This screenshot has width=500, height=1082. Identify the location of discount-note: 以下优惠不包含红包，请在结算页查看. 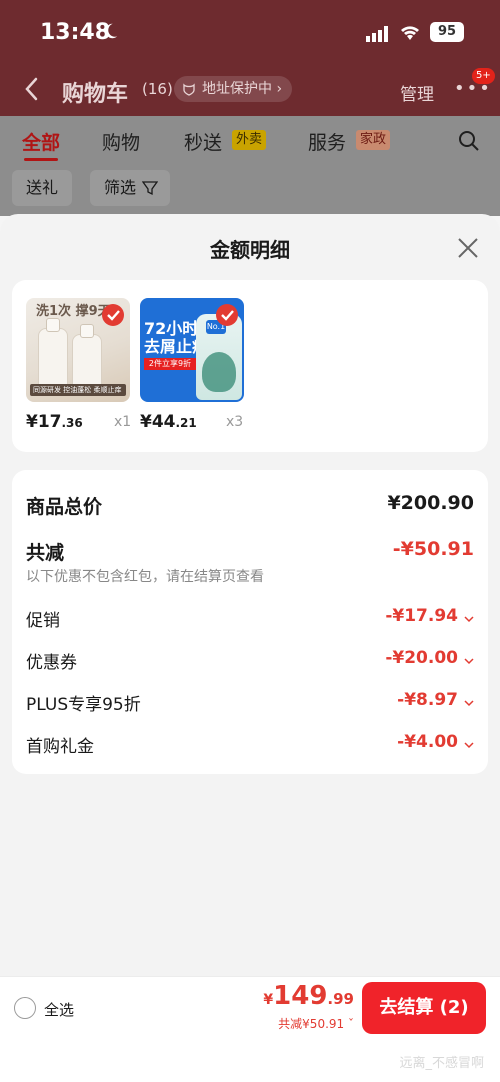
(145, 577).